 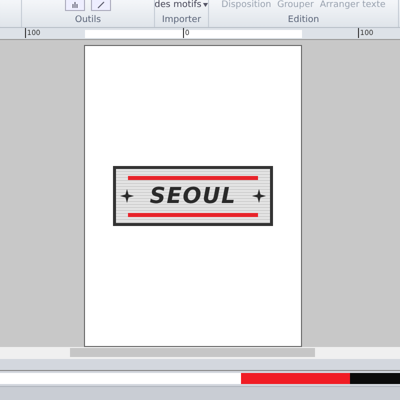 I want to click on design-text: SEOUL, so click(x=193, y=196).